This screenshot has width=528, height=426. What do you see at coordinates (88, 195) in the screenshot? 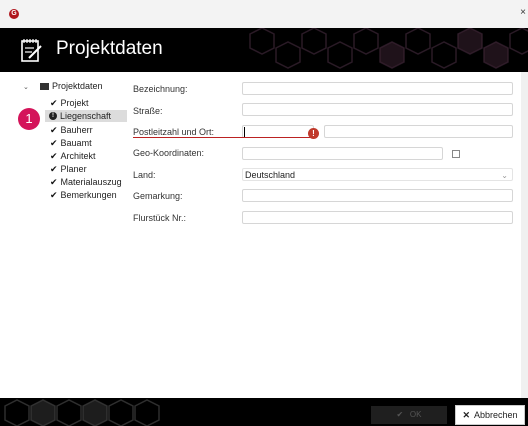
I see `tree-item-label: Bemerkungen` at bounding box center [88, 195].